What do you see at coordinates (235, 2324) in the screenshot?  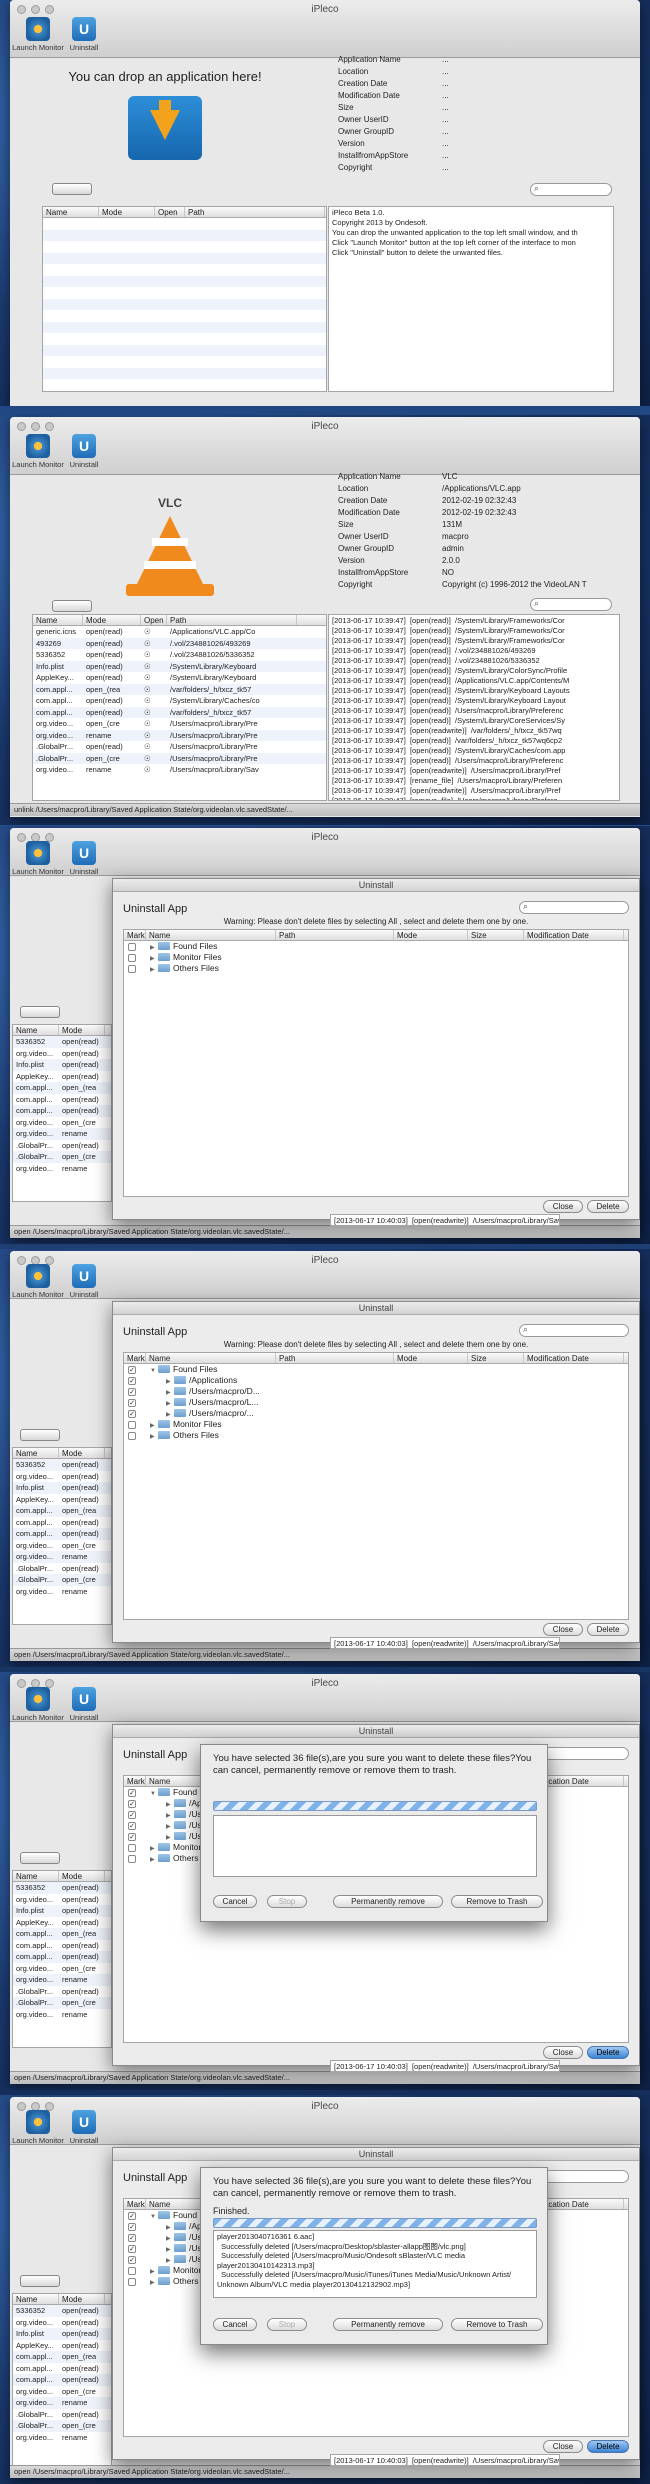 I see `cancel-button: Cancel` at bounding box center [235, 2324].